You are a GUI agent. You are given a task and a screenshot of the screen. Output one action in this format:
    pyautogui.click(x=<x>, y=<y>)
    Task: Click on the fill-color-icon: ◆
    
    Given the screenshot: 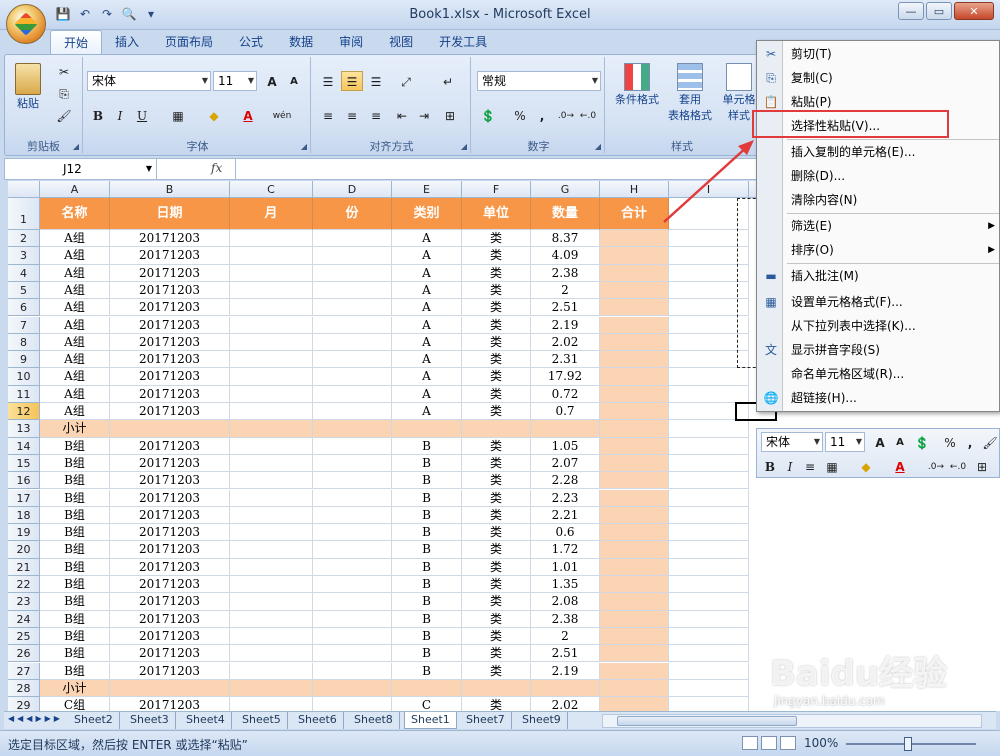 What is the action you would take?
    pyautogui.click(x=214, y=115)
    